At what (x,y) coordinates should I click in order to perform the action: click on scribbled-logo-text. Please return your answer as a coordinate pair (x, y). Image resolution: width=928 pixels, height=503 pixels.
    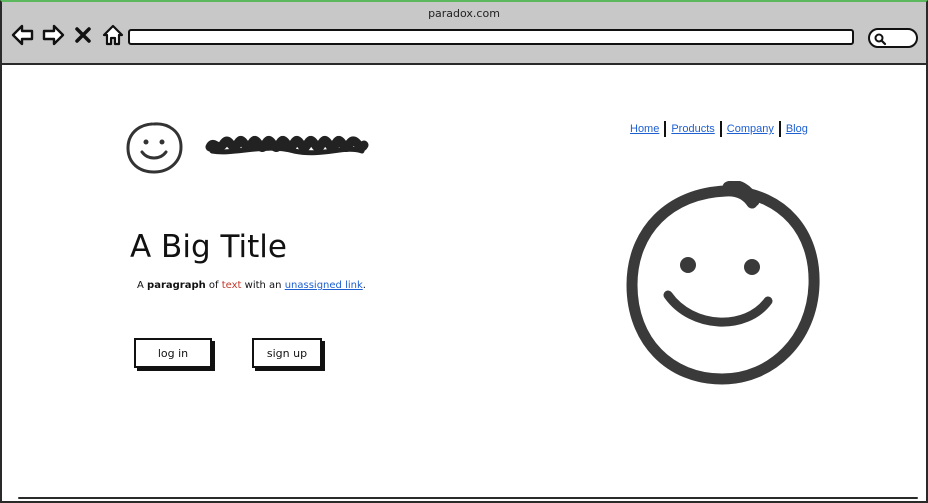
    Looking at the image, I should click on (287, 148).